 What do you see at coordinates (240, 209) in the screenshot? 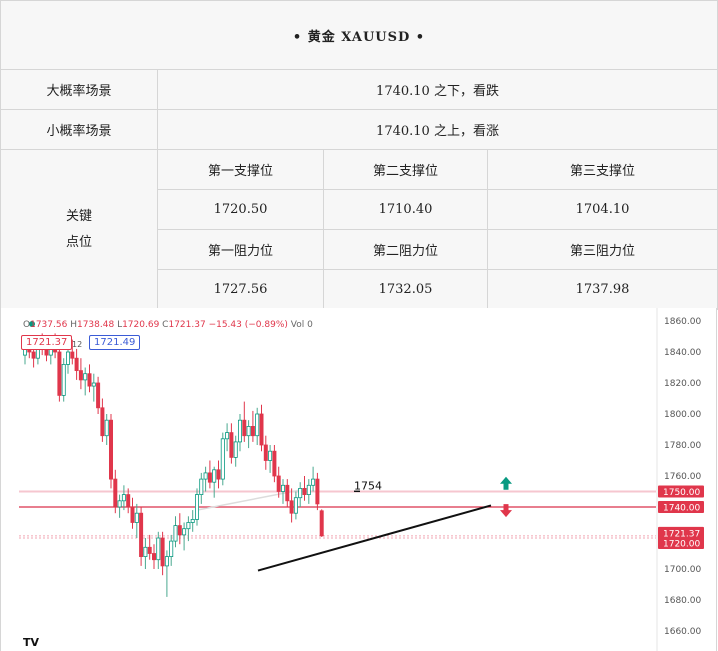
I see `support-value-1: 1720.50` at bounding box center [240, 209].